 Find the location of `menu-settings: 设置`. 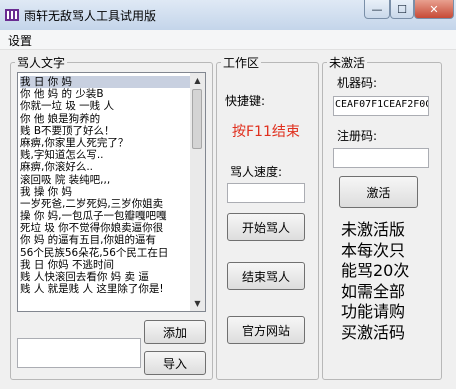

menu-settings: 设置 is located at coordinates (20, 40).